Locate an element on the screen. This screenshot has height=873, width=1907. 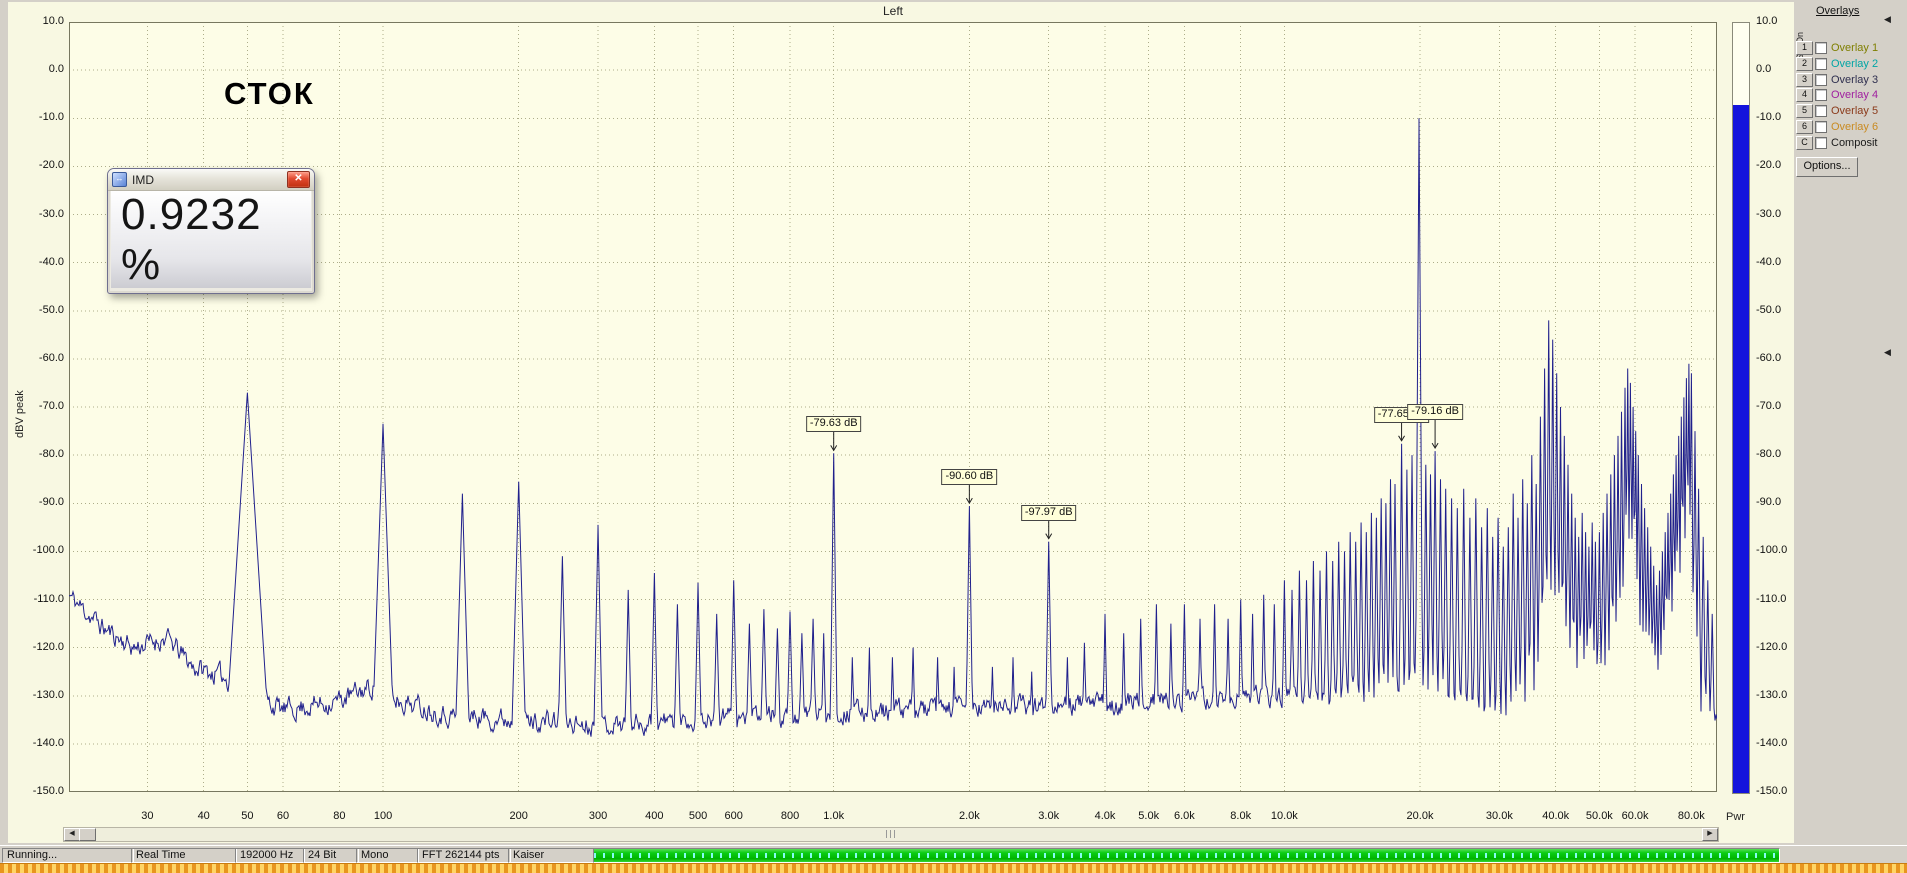
y-axis-title: dBV peak is located at coordinates (20, 414).